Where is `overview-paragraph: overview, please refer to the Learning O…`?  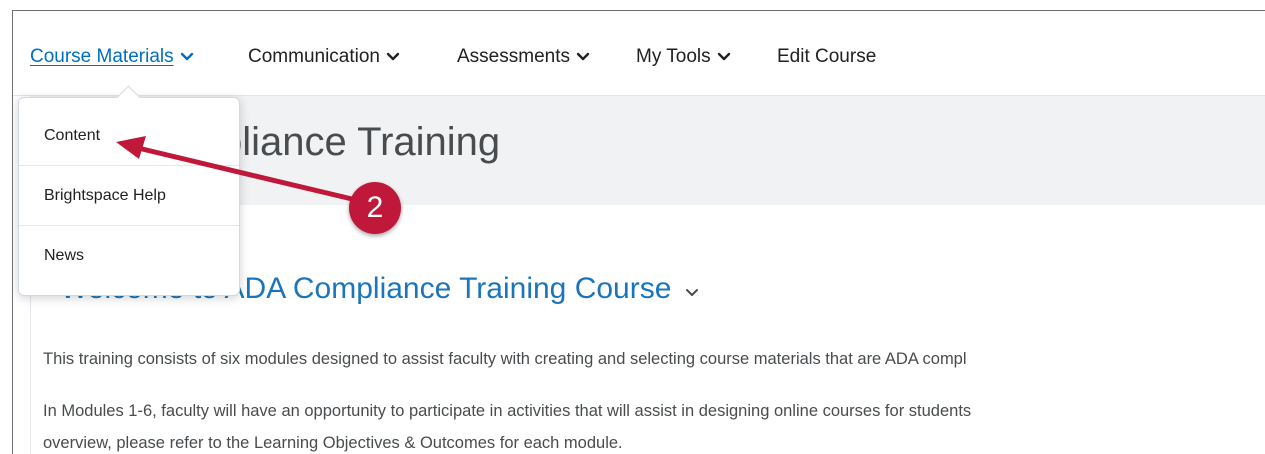 overview-paragraph: overview, please refer to the Learning O… is located at coordinates (333, 443).